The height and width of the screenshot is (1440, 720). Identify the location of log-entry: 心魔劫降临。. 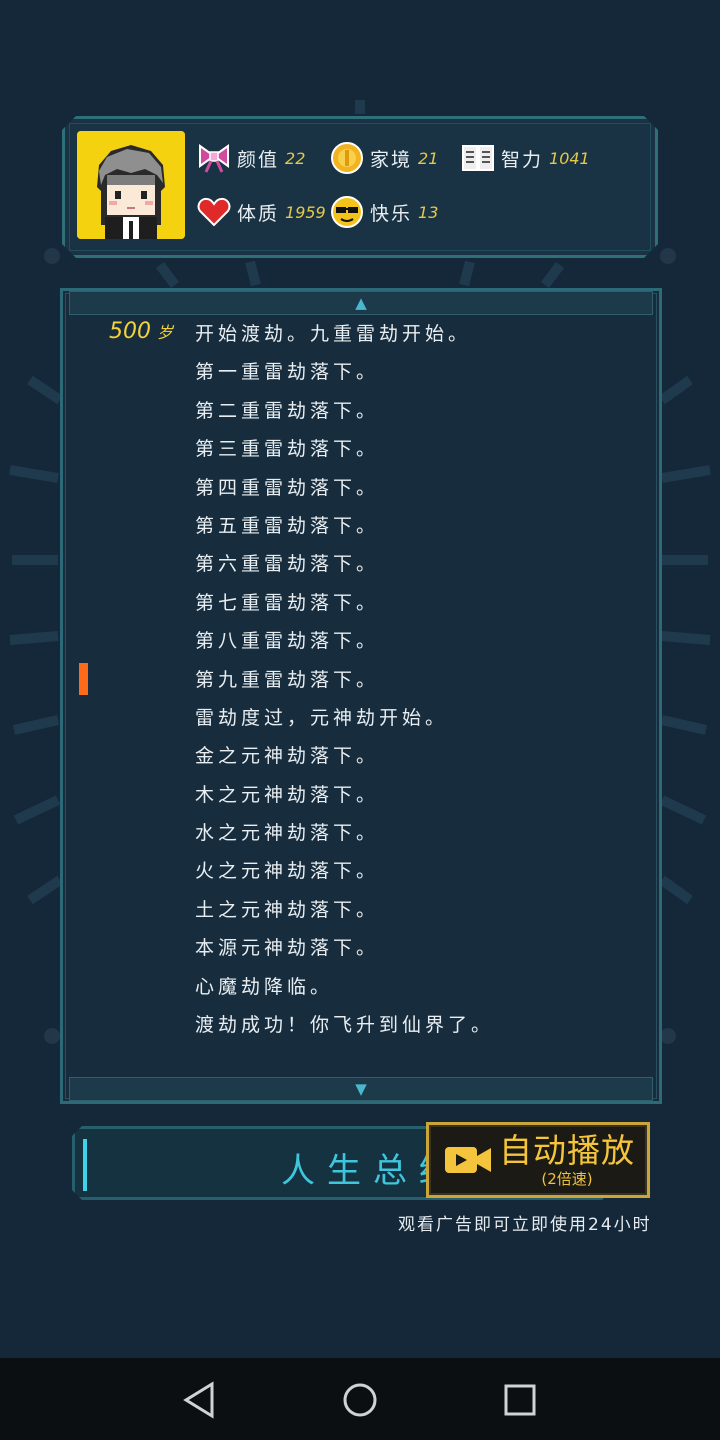
(264, 986).